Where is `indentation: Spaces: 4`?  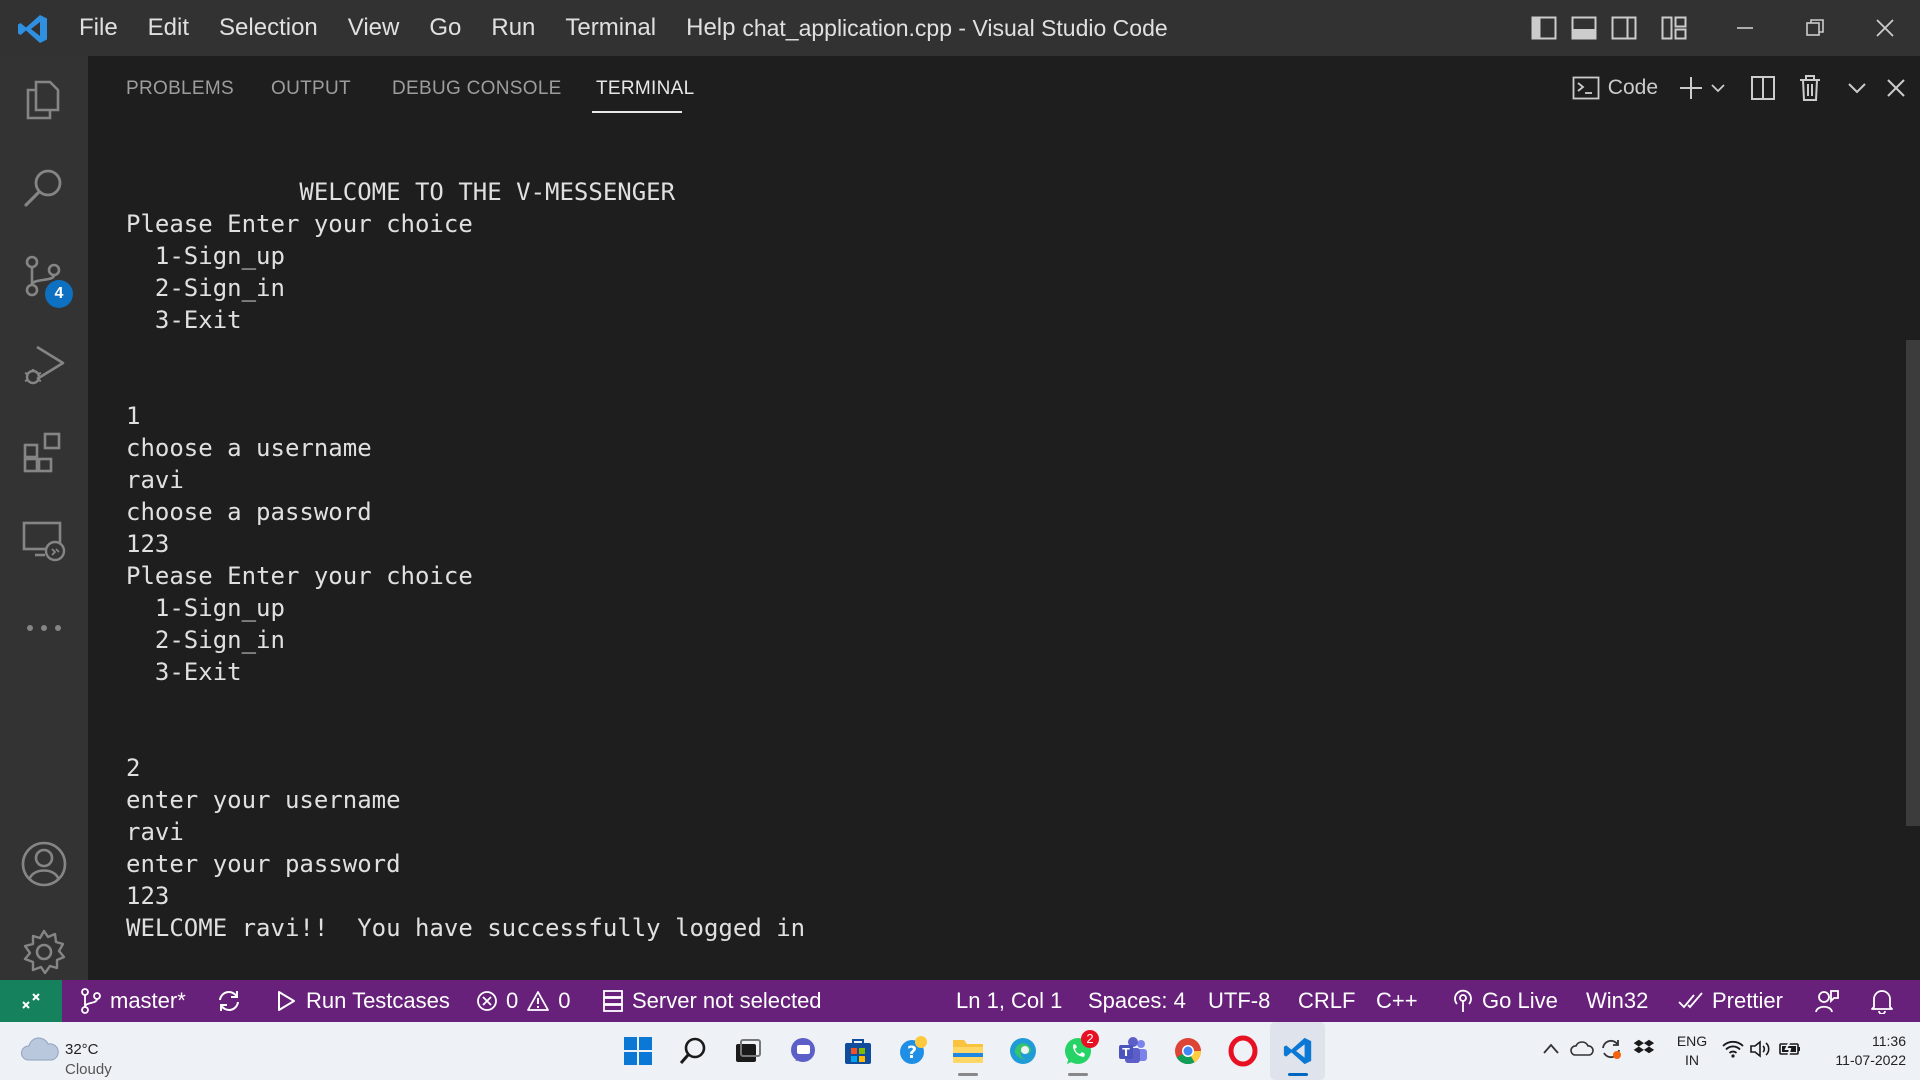
indentation: Spaces: 4 is located at coordinates (1137, 1001).